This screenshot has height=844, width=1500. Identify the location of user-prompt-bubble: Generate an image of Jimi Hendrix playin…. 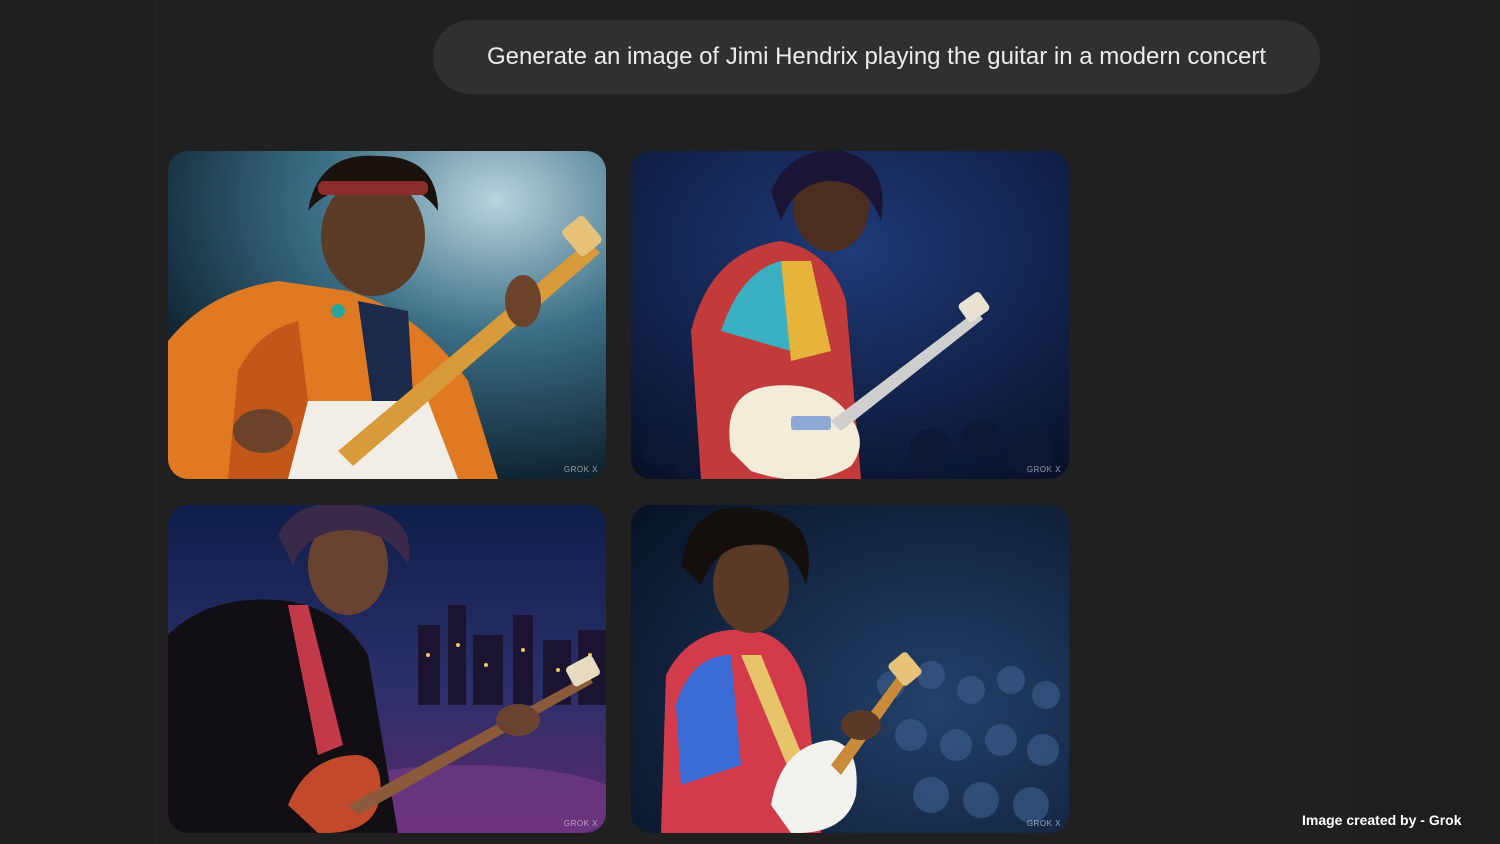
(876, 57).